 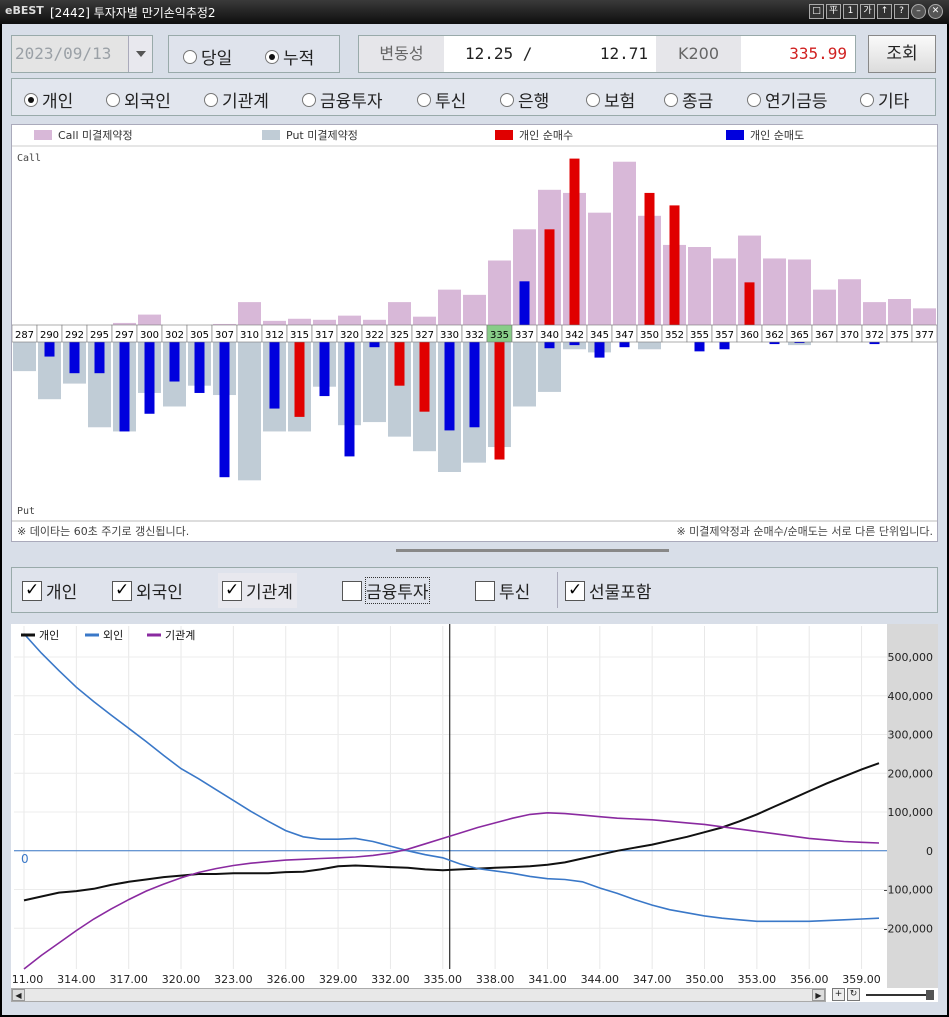 What do you see at coordinates (82, 54) in the screenshot?
I see `date-picker: 2023/09/13` at bounding box center [82, 54].